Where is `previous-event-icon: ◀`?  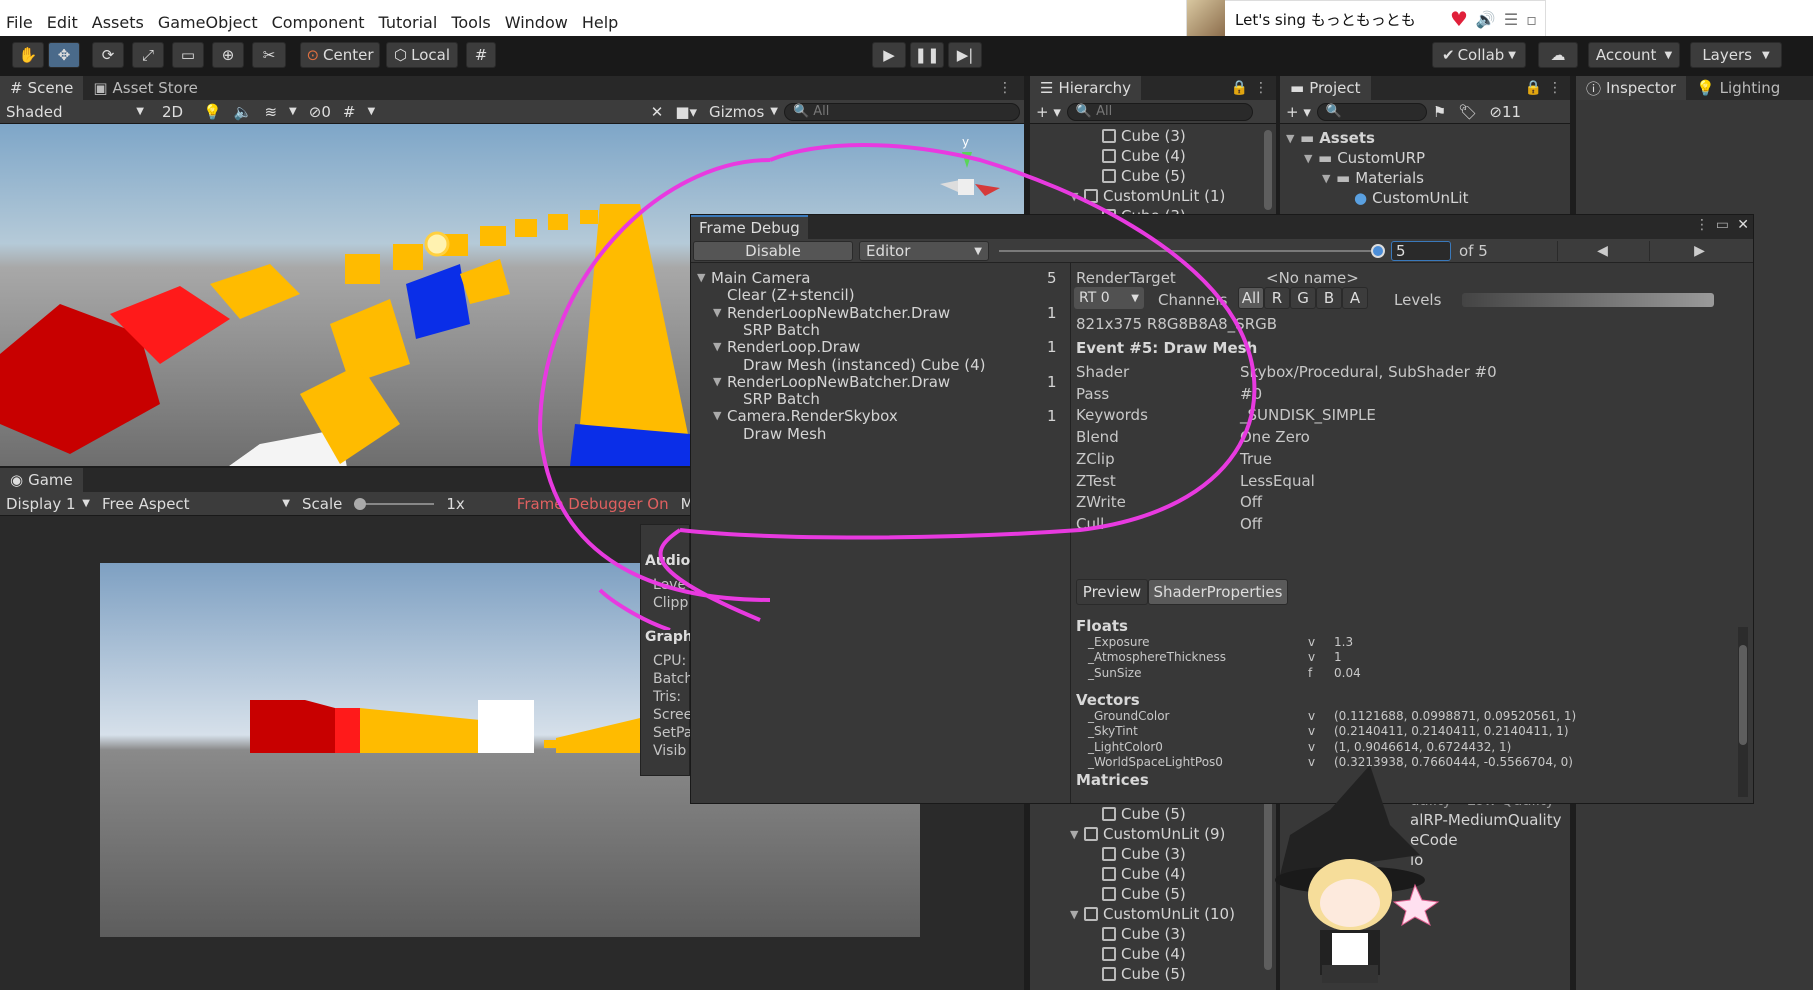
previous-event-icon: ◀ is located at coordinates (1602, 251).